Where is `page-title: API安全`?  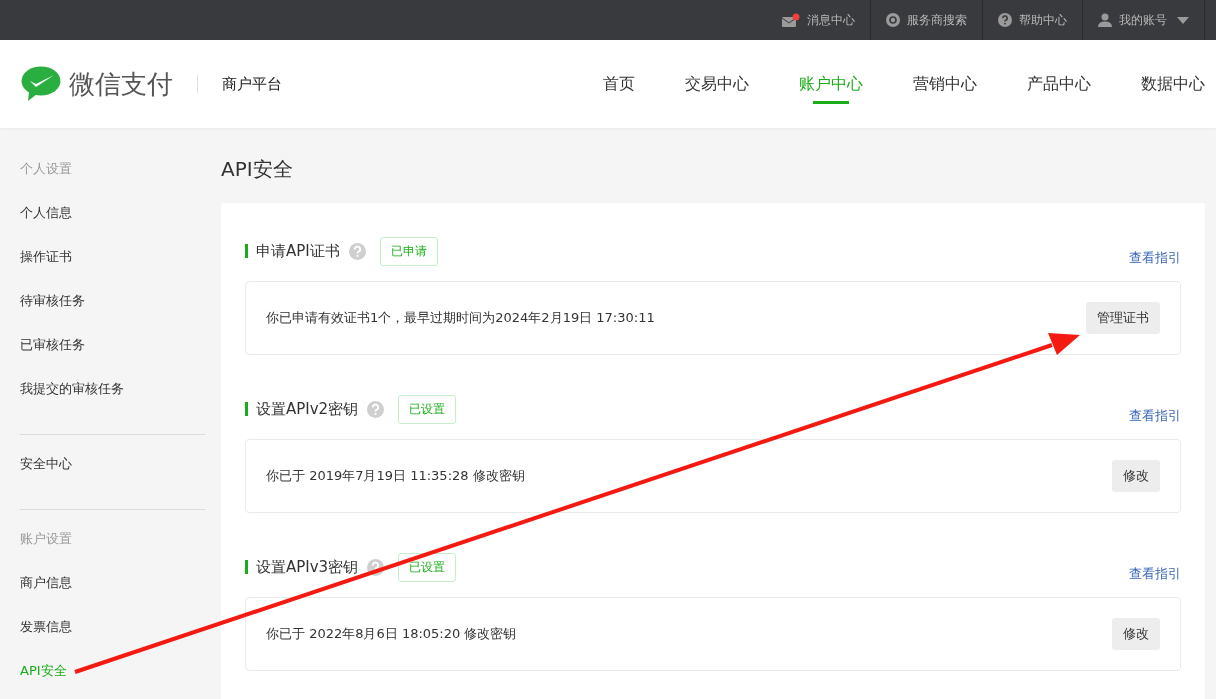
page-title: API安全 is located at coordinates (257, 169).